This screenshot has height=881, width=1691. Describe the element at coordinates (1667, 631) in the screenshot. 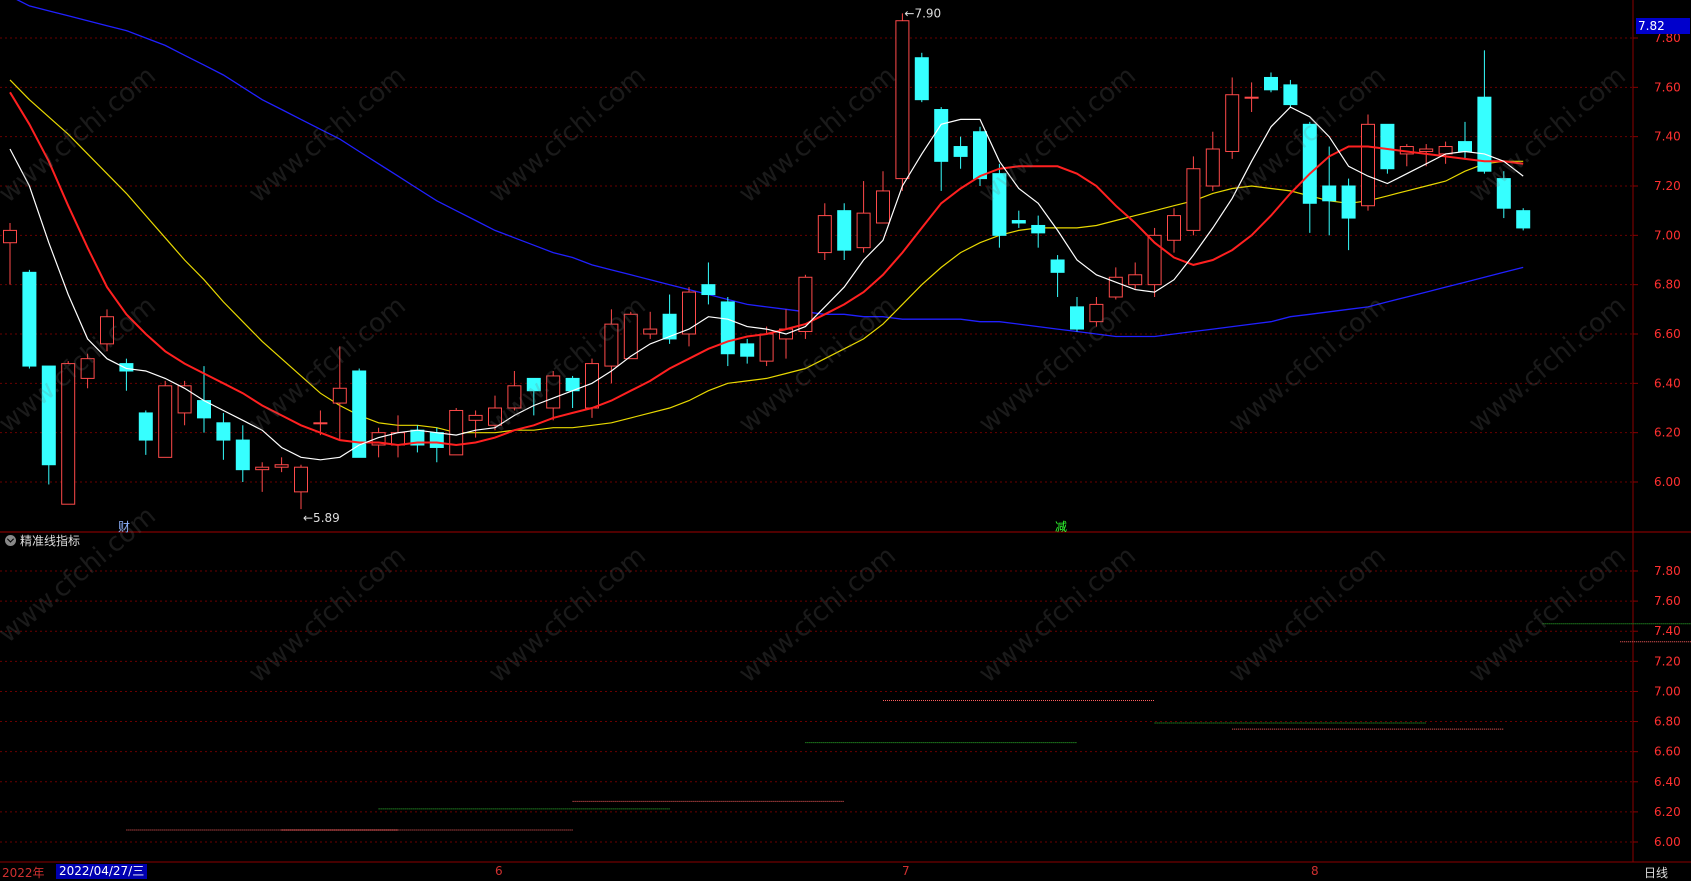

I see `sub-y-tick-label: 7.40` at that location.